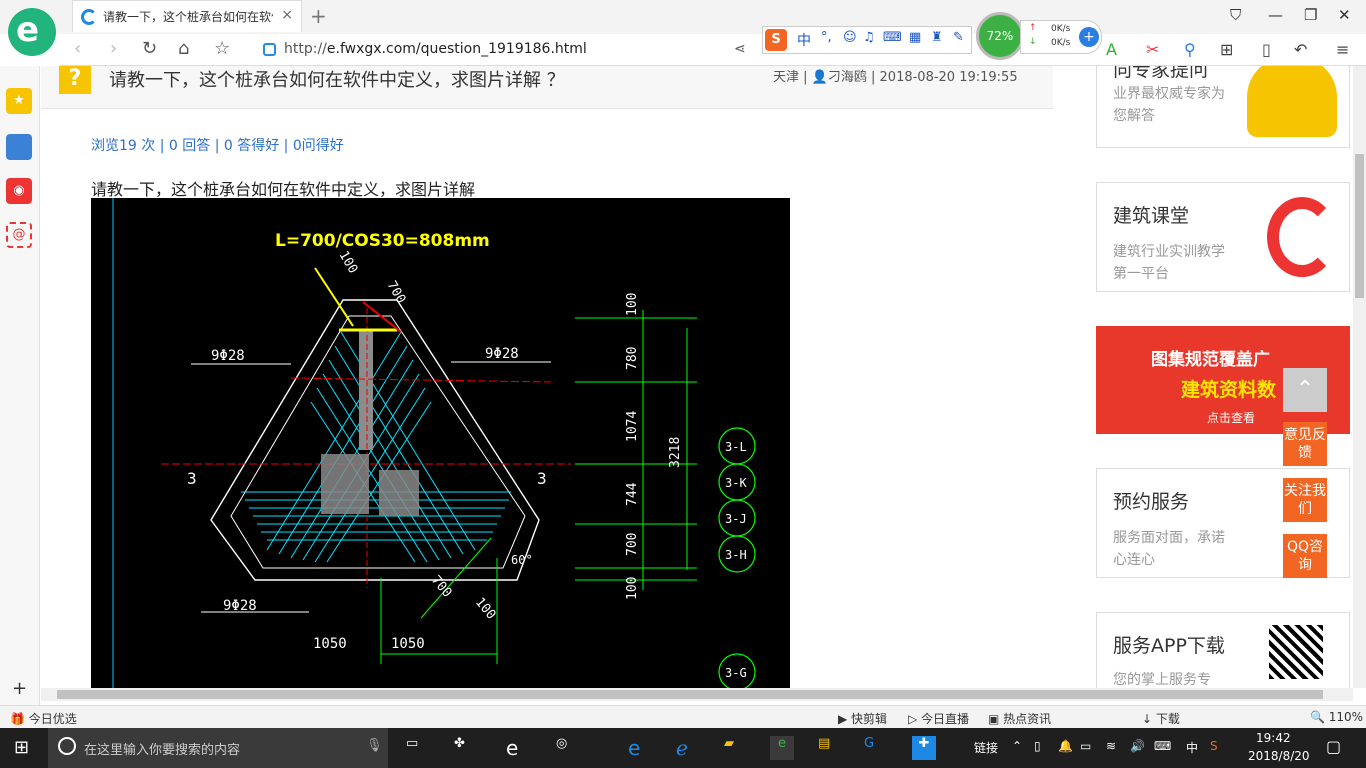 Image resolution: width=1366 pixels, height=768 pixels. What do you see at coordinates (915, 37) in the screenshot?
I see `tools-icon: ▦` at bounding box center [915, 37].